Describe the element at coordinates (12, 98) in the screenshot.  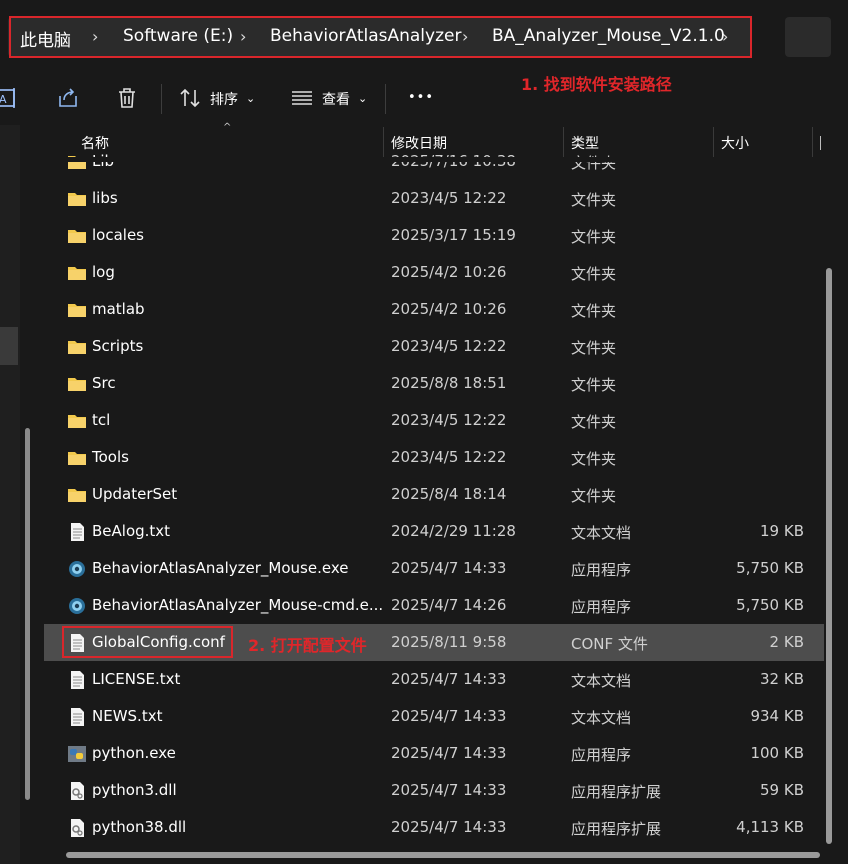
I see `rename-icon: A` at that location.